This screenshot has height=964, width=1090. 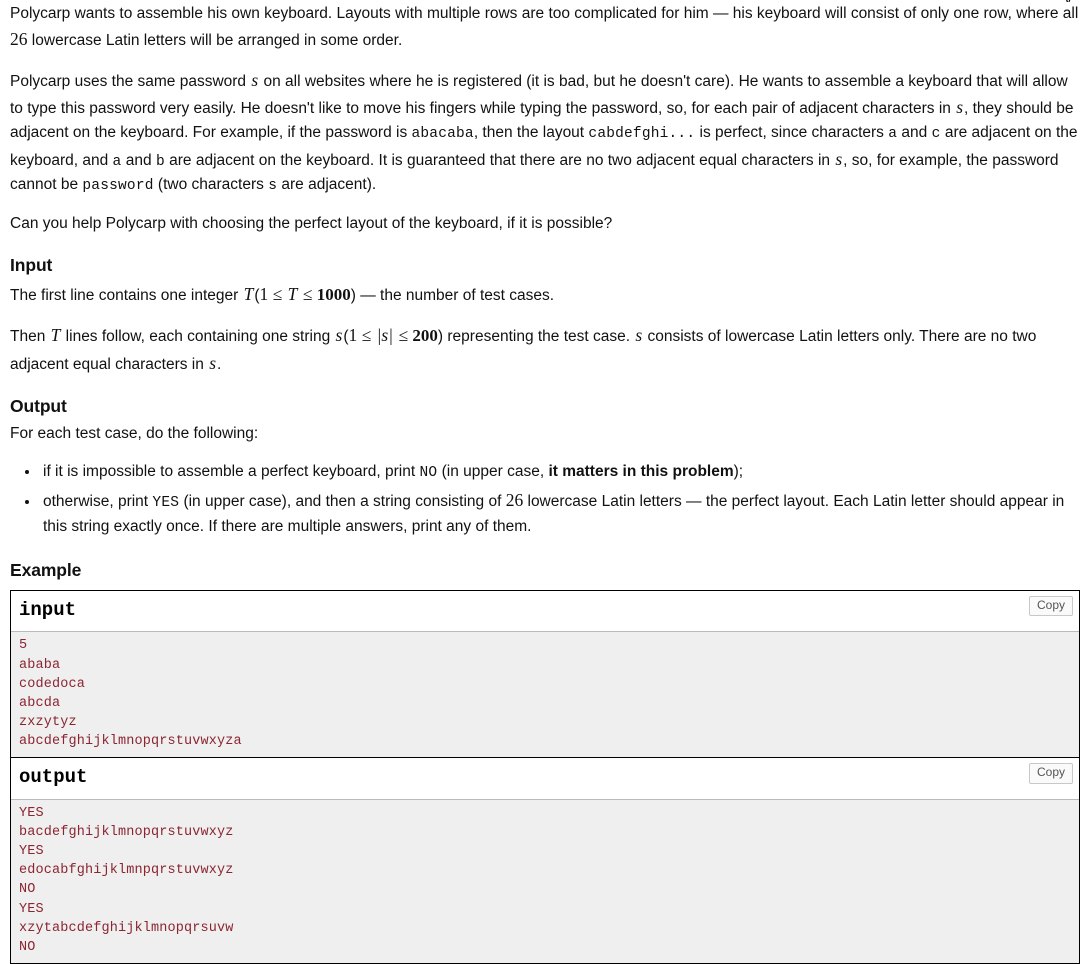 What do you see at coordinates (327, 185) in the screenshot?
I see `statement-p2-part-l: are adjacent).` at bounding box center [327, 185].